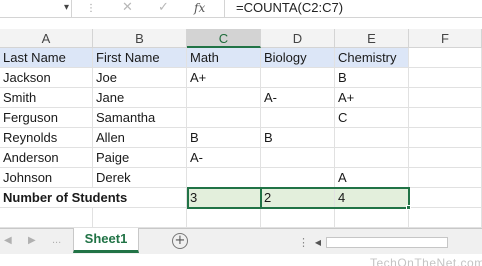  What do you see at coordinates (91, 8) in the screenshot?
I see `formula-bar-grip: ⋮` at bounding box center [91, 8].